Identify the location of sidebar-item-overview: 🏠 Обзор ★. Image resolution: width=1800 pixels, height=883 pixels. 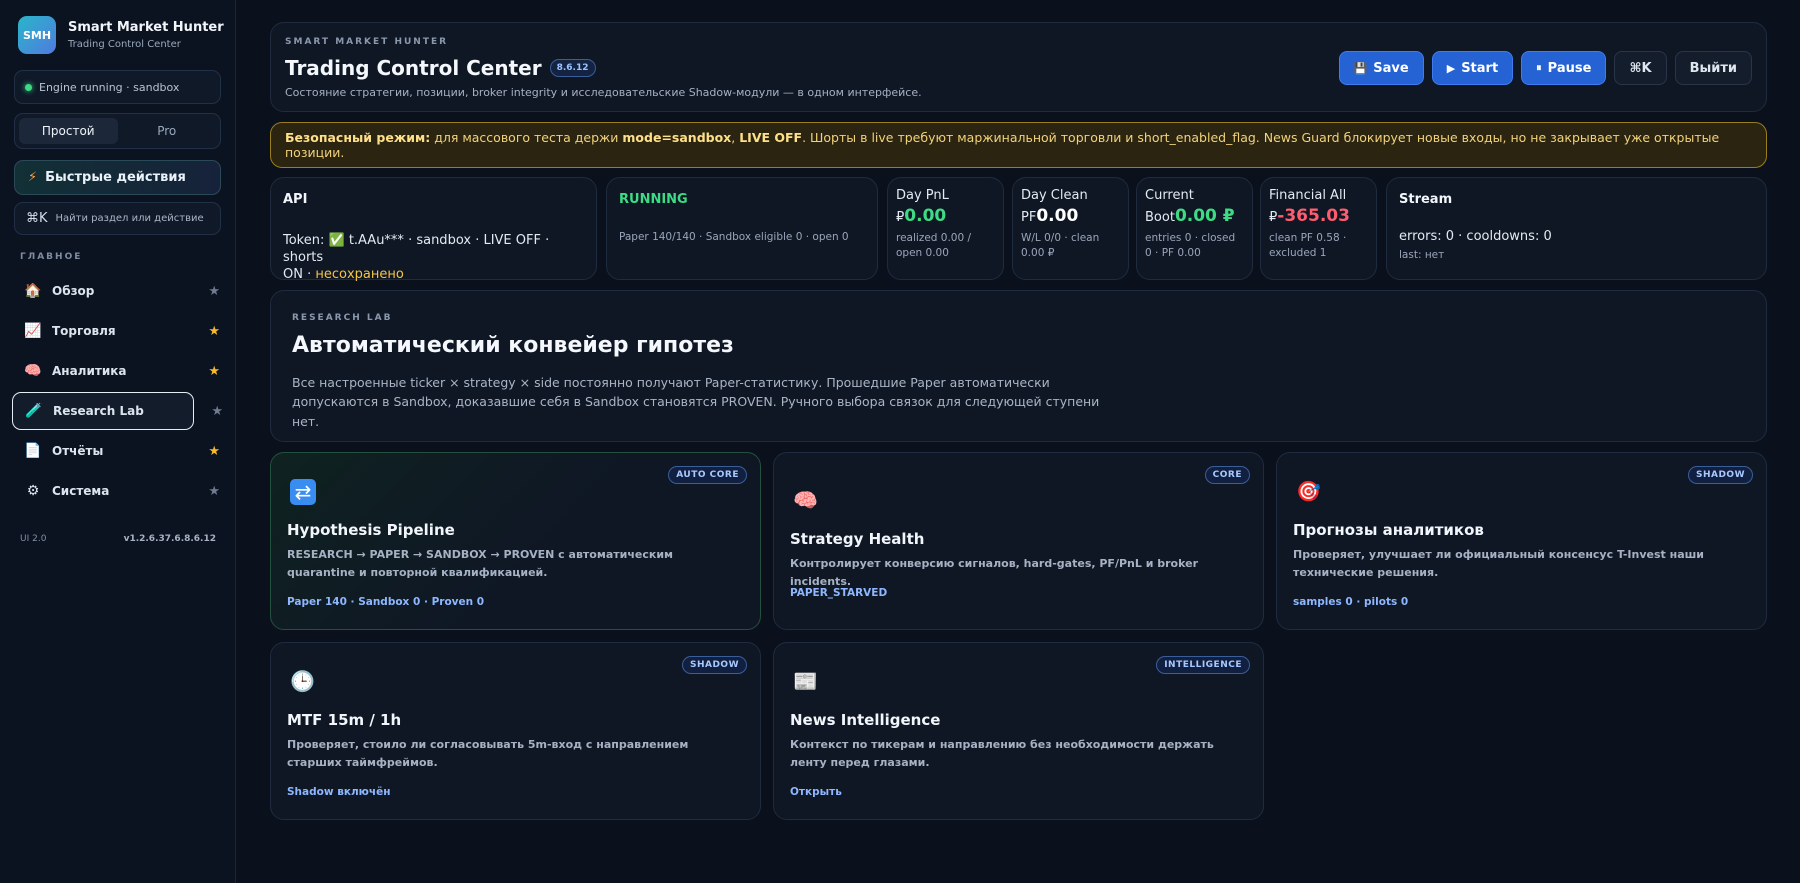
(118, 291).